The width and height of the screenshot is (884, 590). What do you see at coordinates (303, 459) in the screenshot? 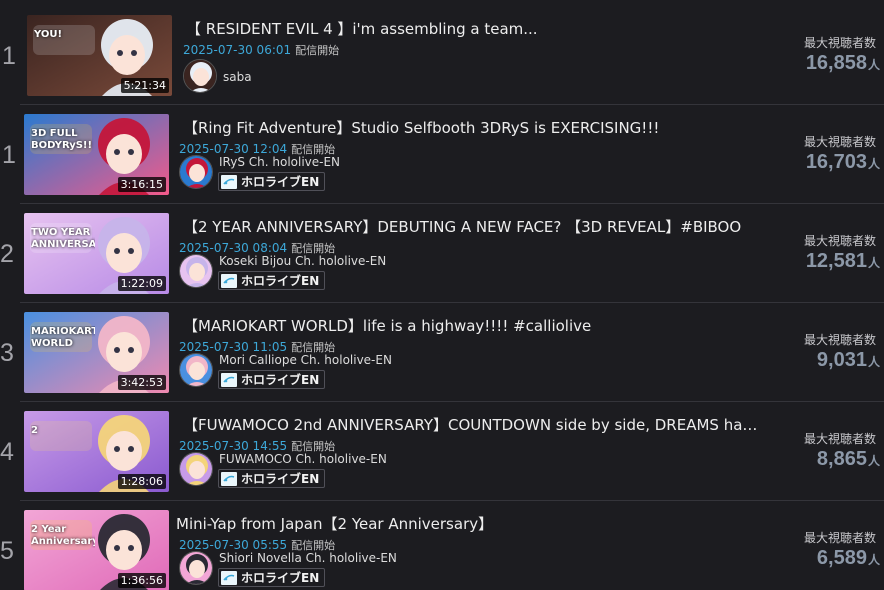
I see `channel-name: FUWAMOCO Ch. hololive-EN` at bounding box center [303, 459].